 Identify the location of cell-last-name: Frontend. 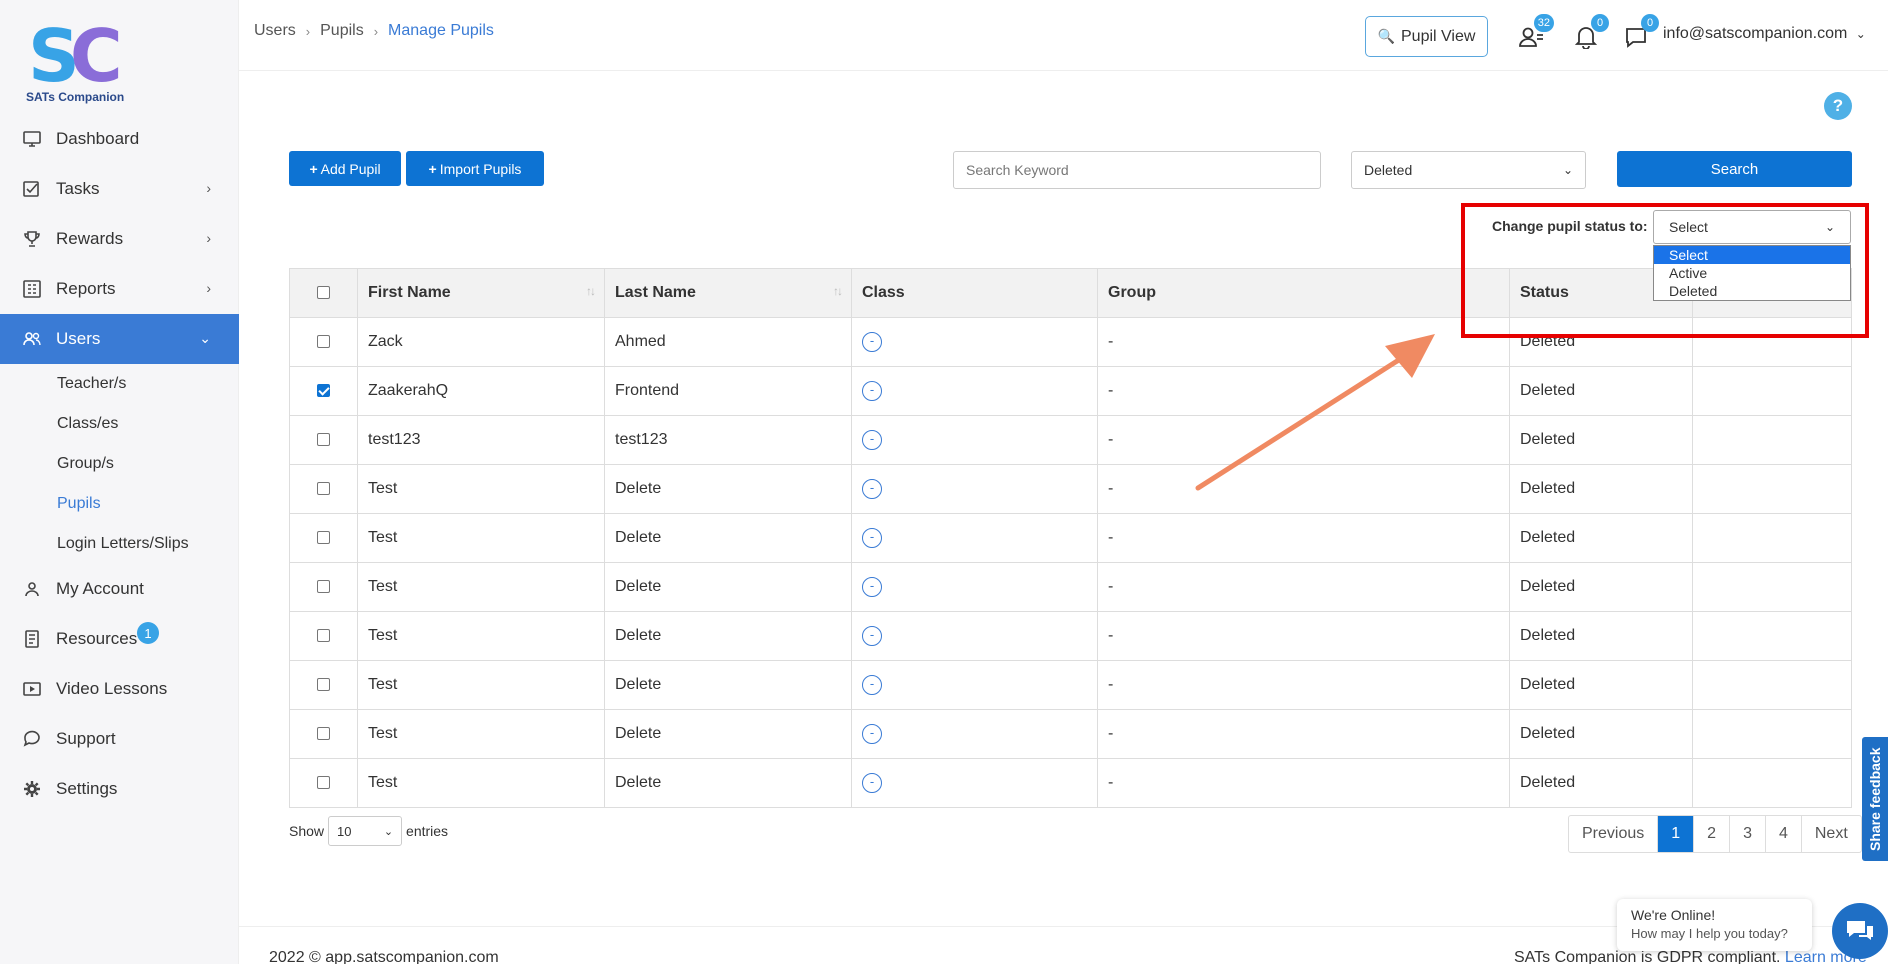
(728, 391).